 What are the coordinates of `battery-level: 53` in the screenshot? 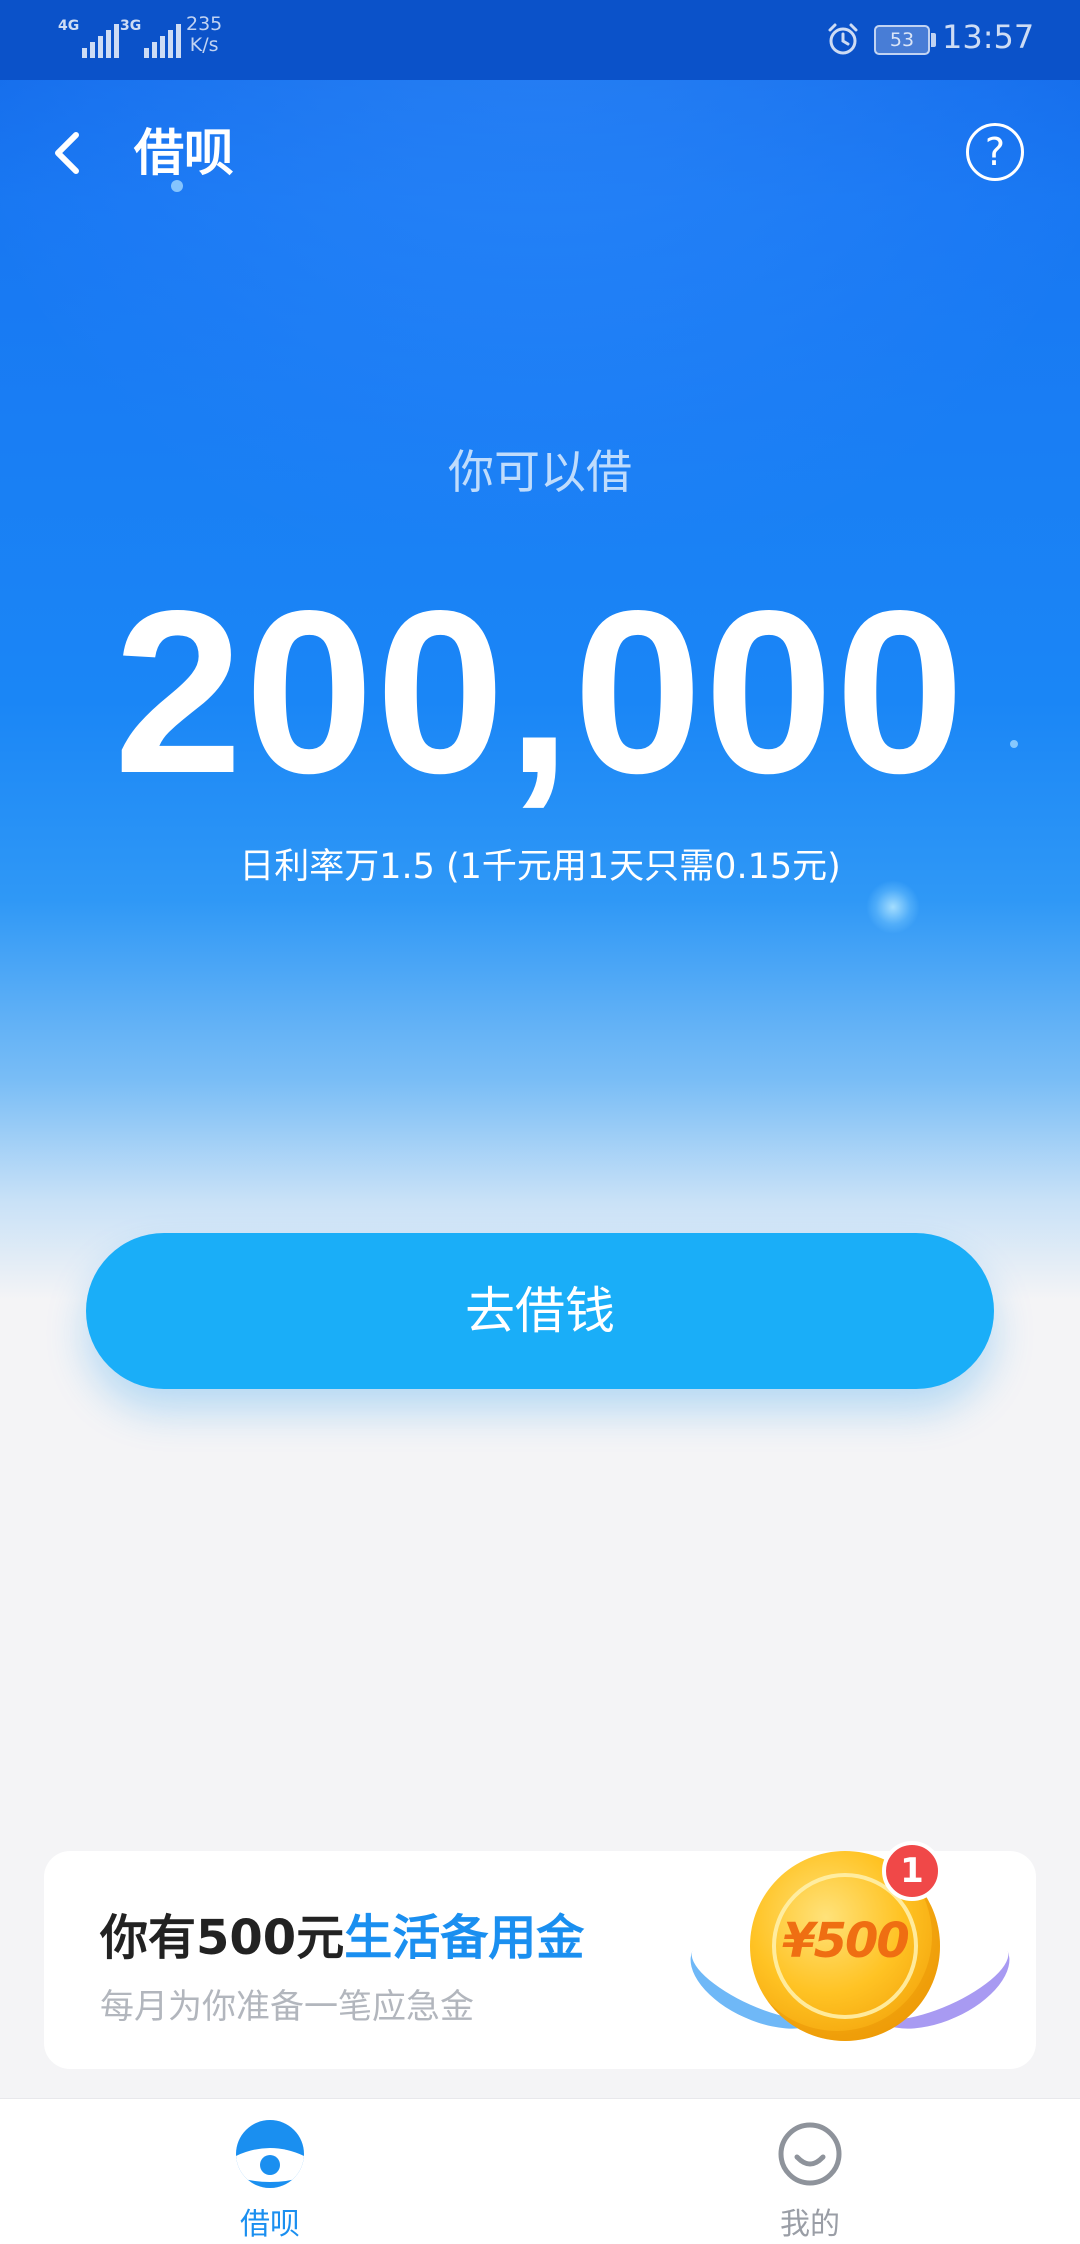 It's located at (902, 40).